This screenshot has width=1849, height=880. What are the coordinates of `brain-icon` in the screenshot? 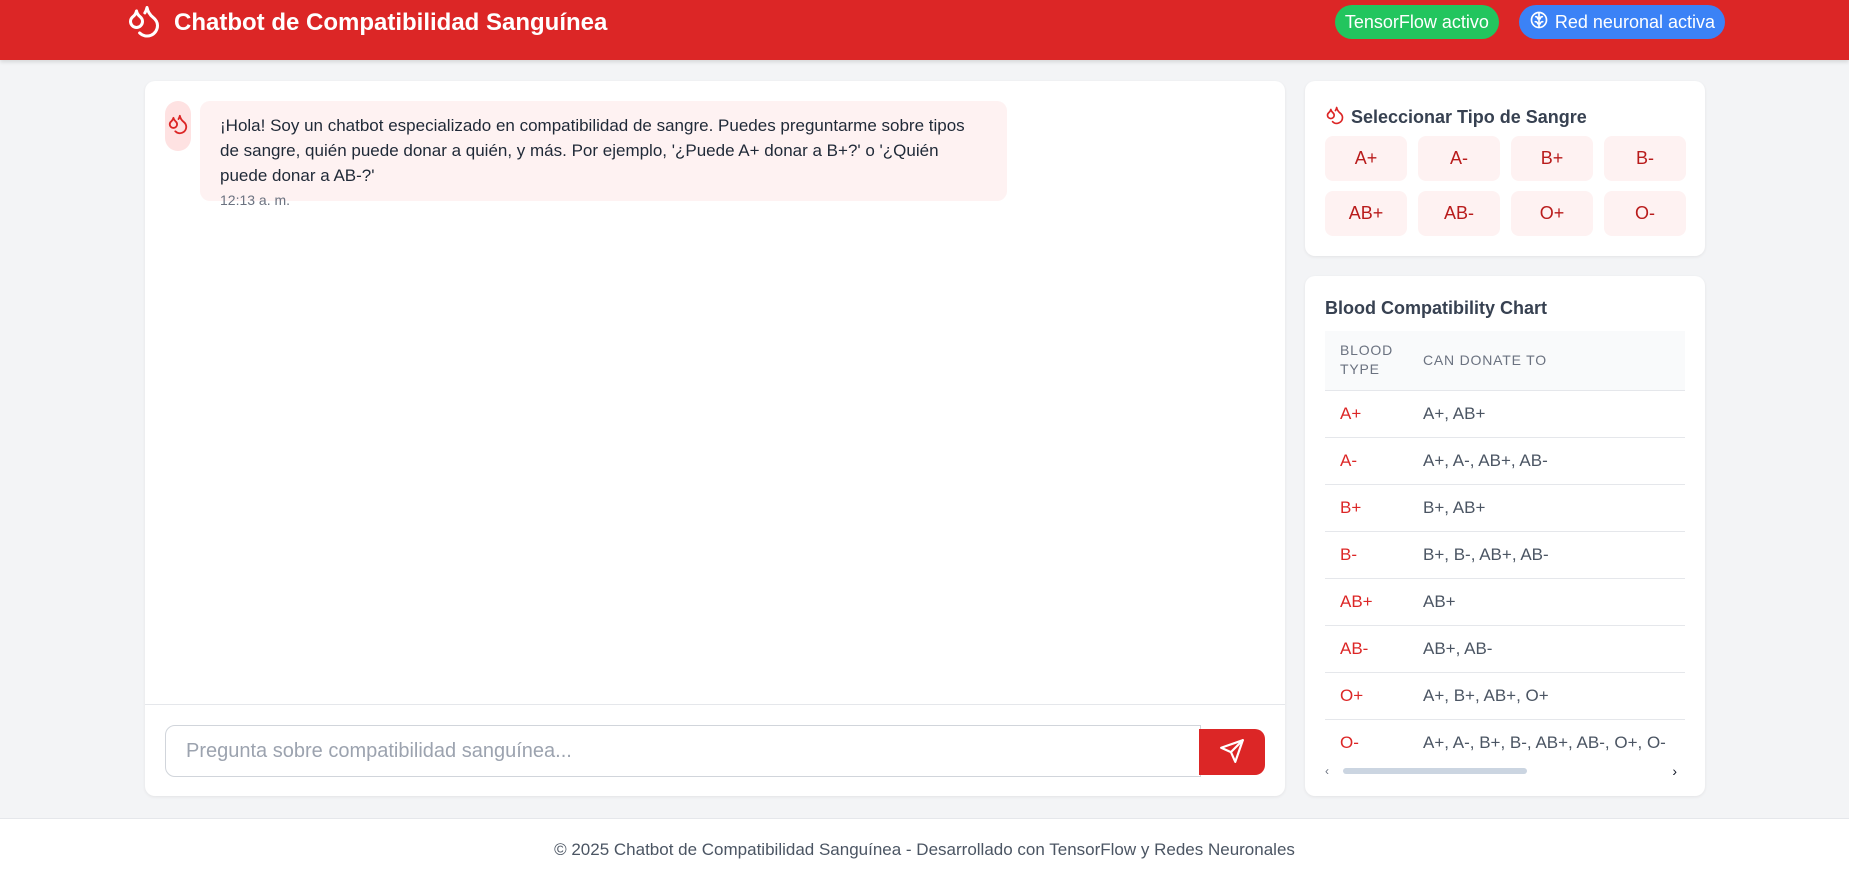 It's located at (1542, 22).